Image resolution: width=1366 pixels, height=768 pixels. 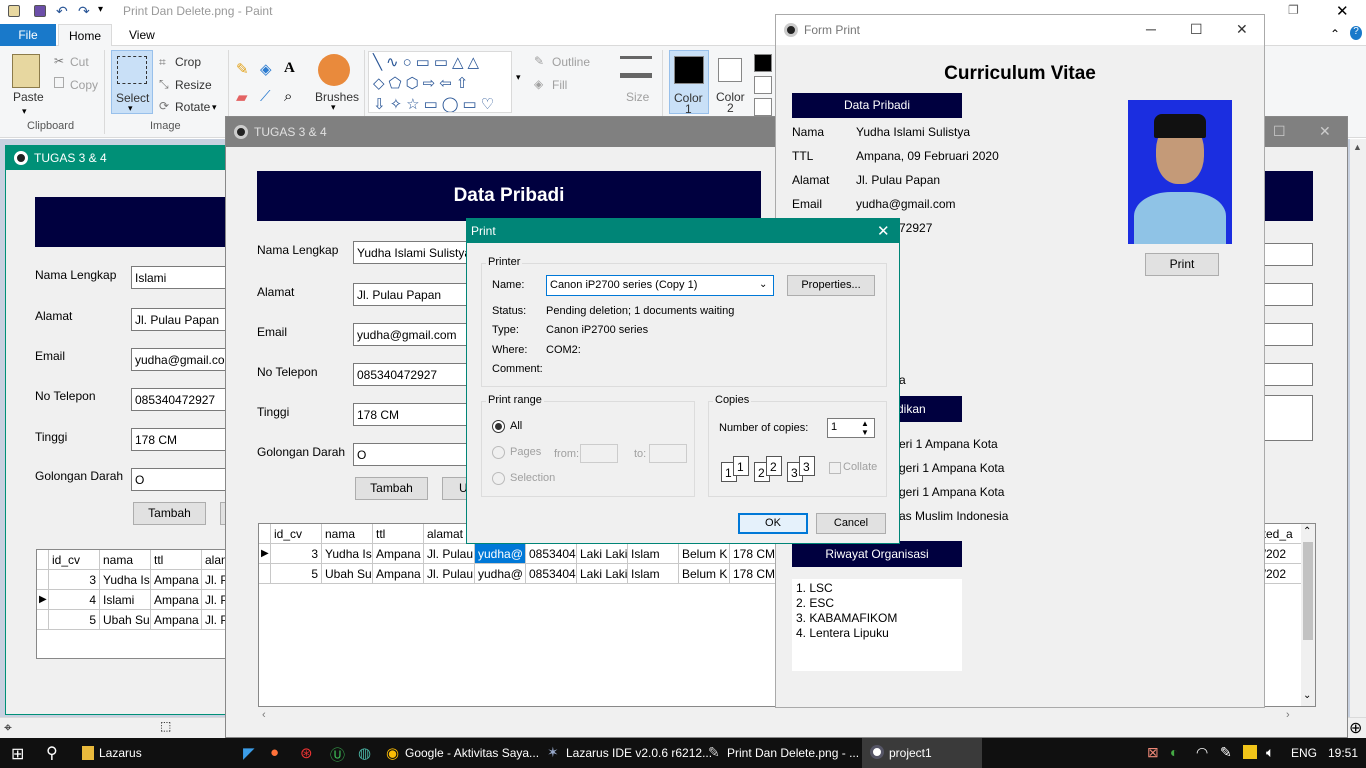 I want to click on spinner-arrows-icon: ▲ ▼, so click(x=865, y=428).